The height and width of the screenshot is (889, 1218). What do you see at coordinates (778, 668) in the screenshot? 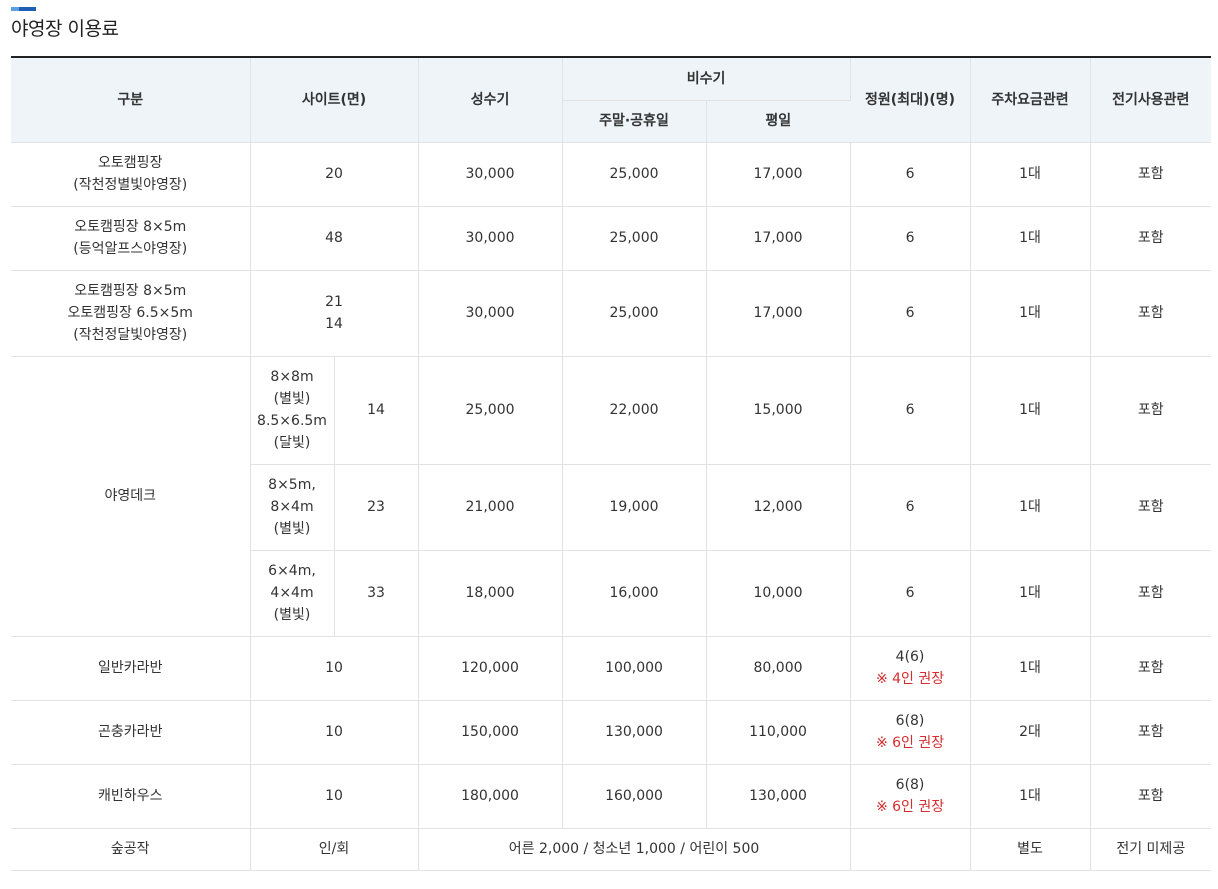
I see `weekday-cell: 80,000` at bounding box center [778, 668].